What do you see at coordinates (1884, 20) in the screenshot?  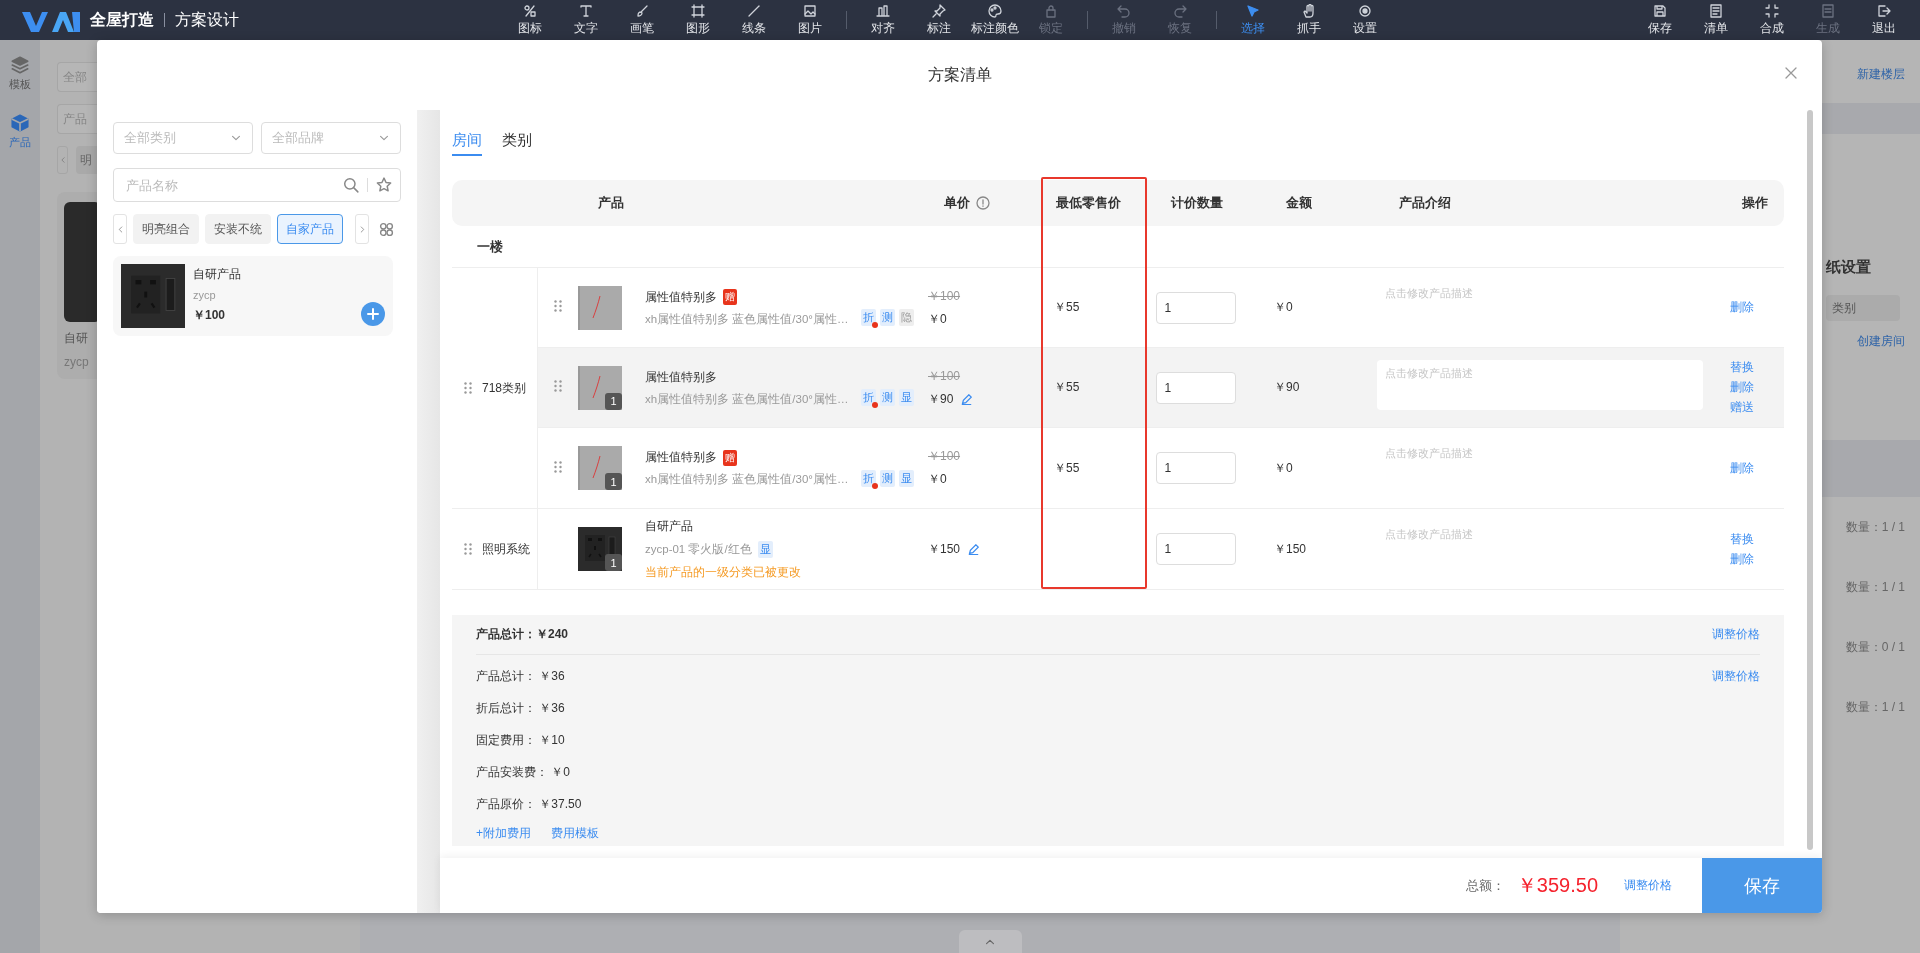 I see `toolbar-button: 退出` at bounding box center [1884, 20].